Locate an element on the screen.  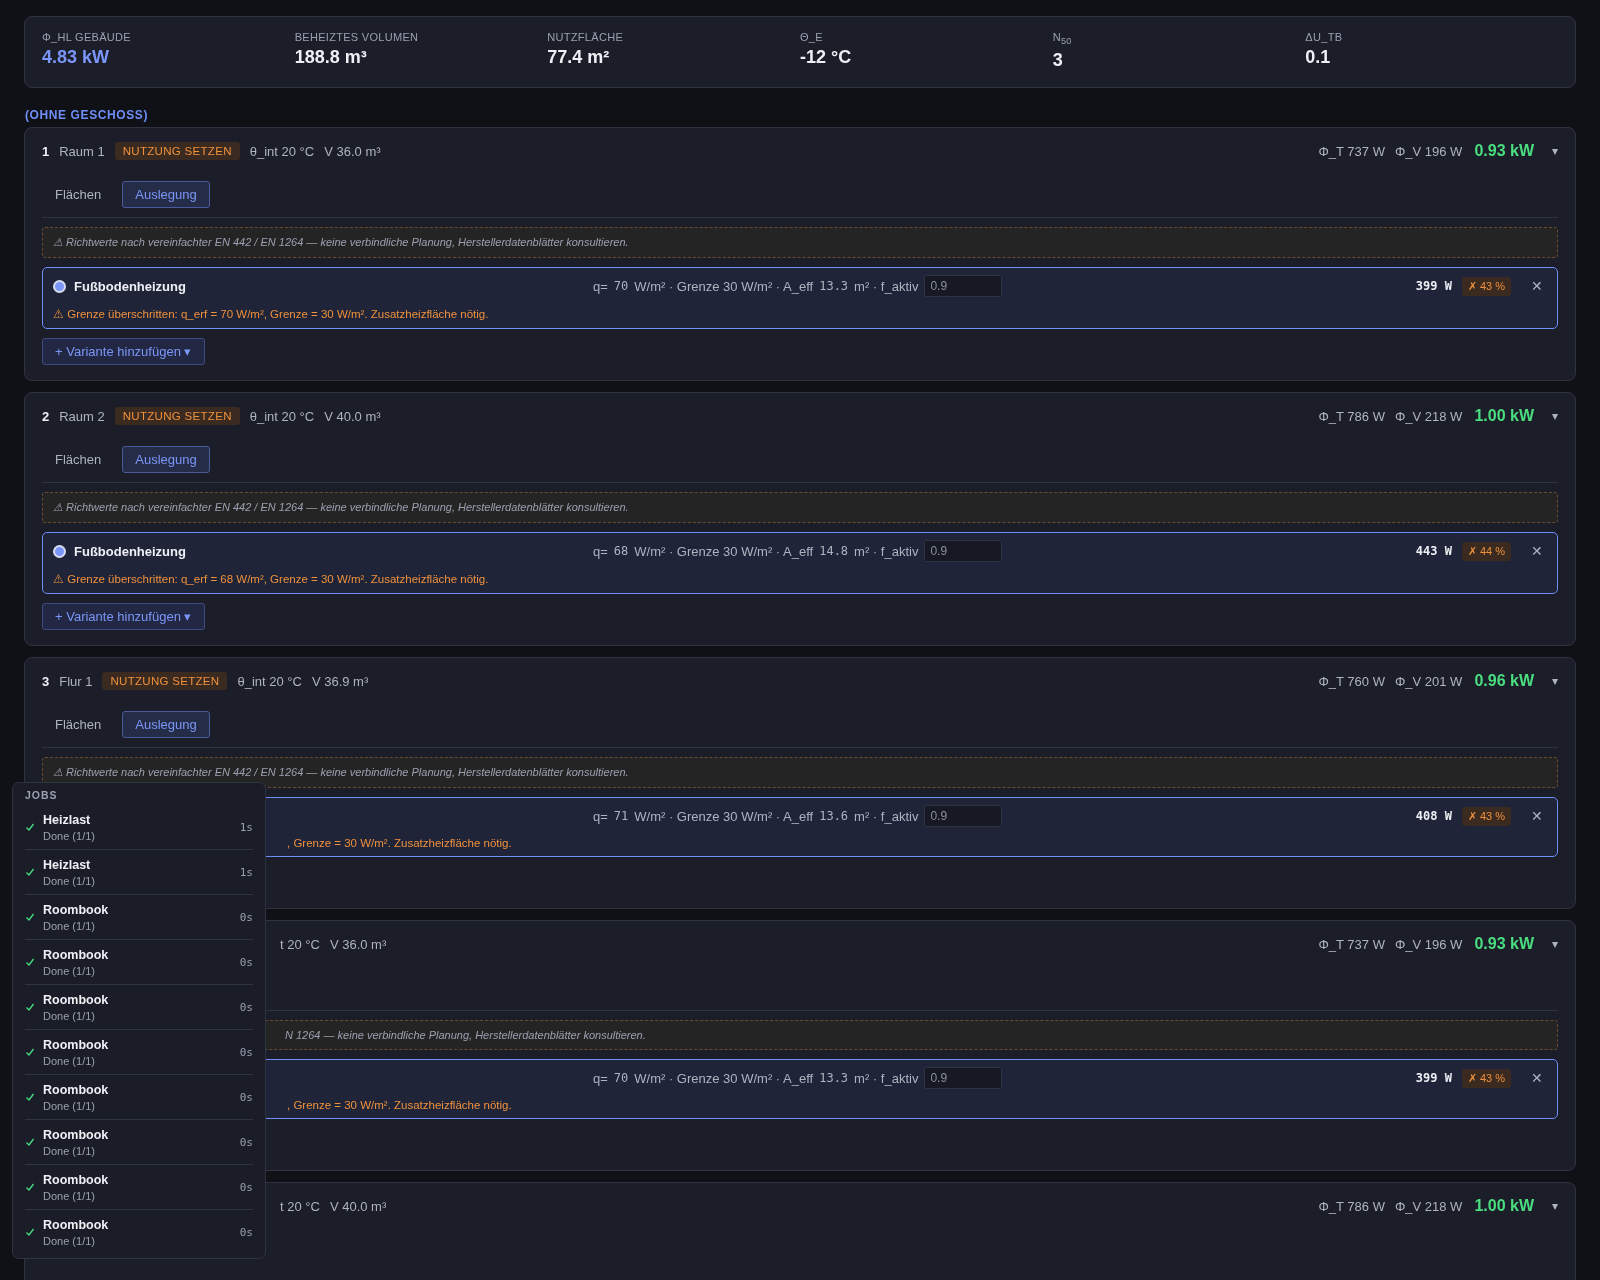
stat-value: 0.1 is located at coordinates (1318, 57).